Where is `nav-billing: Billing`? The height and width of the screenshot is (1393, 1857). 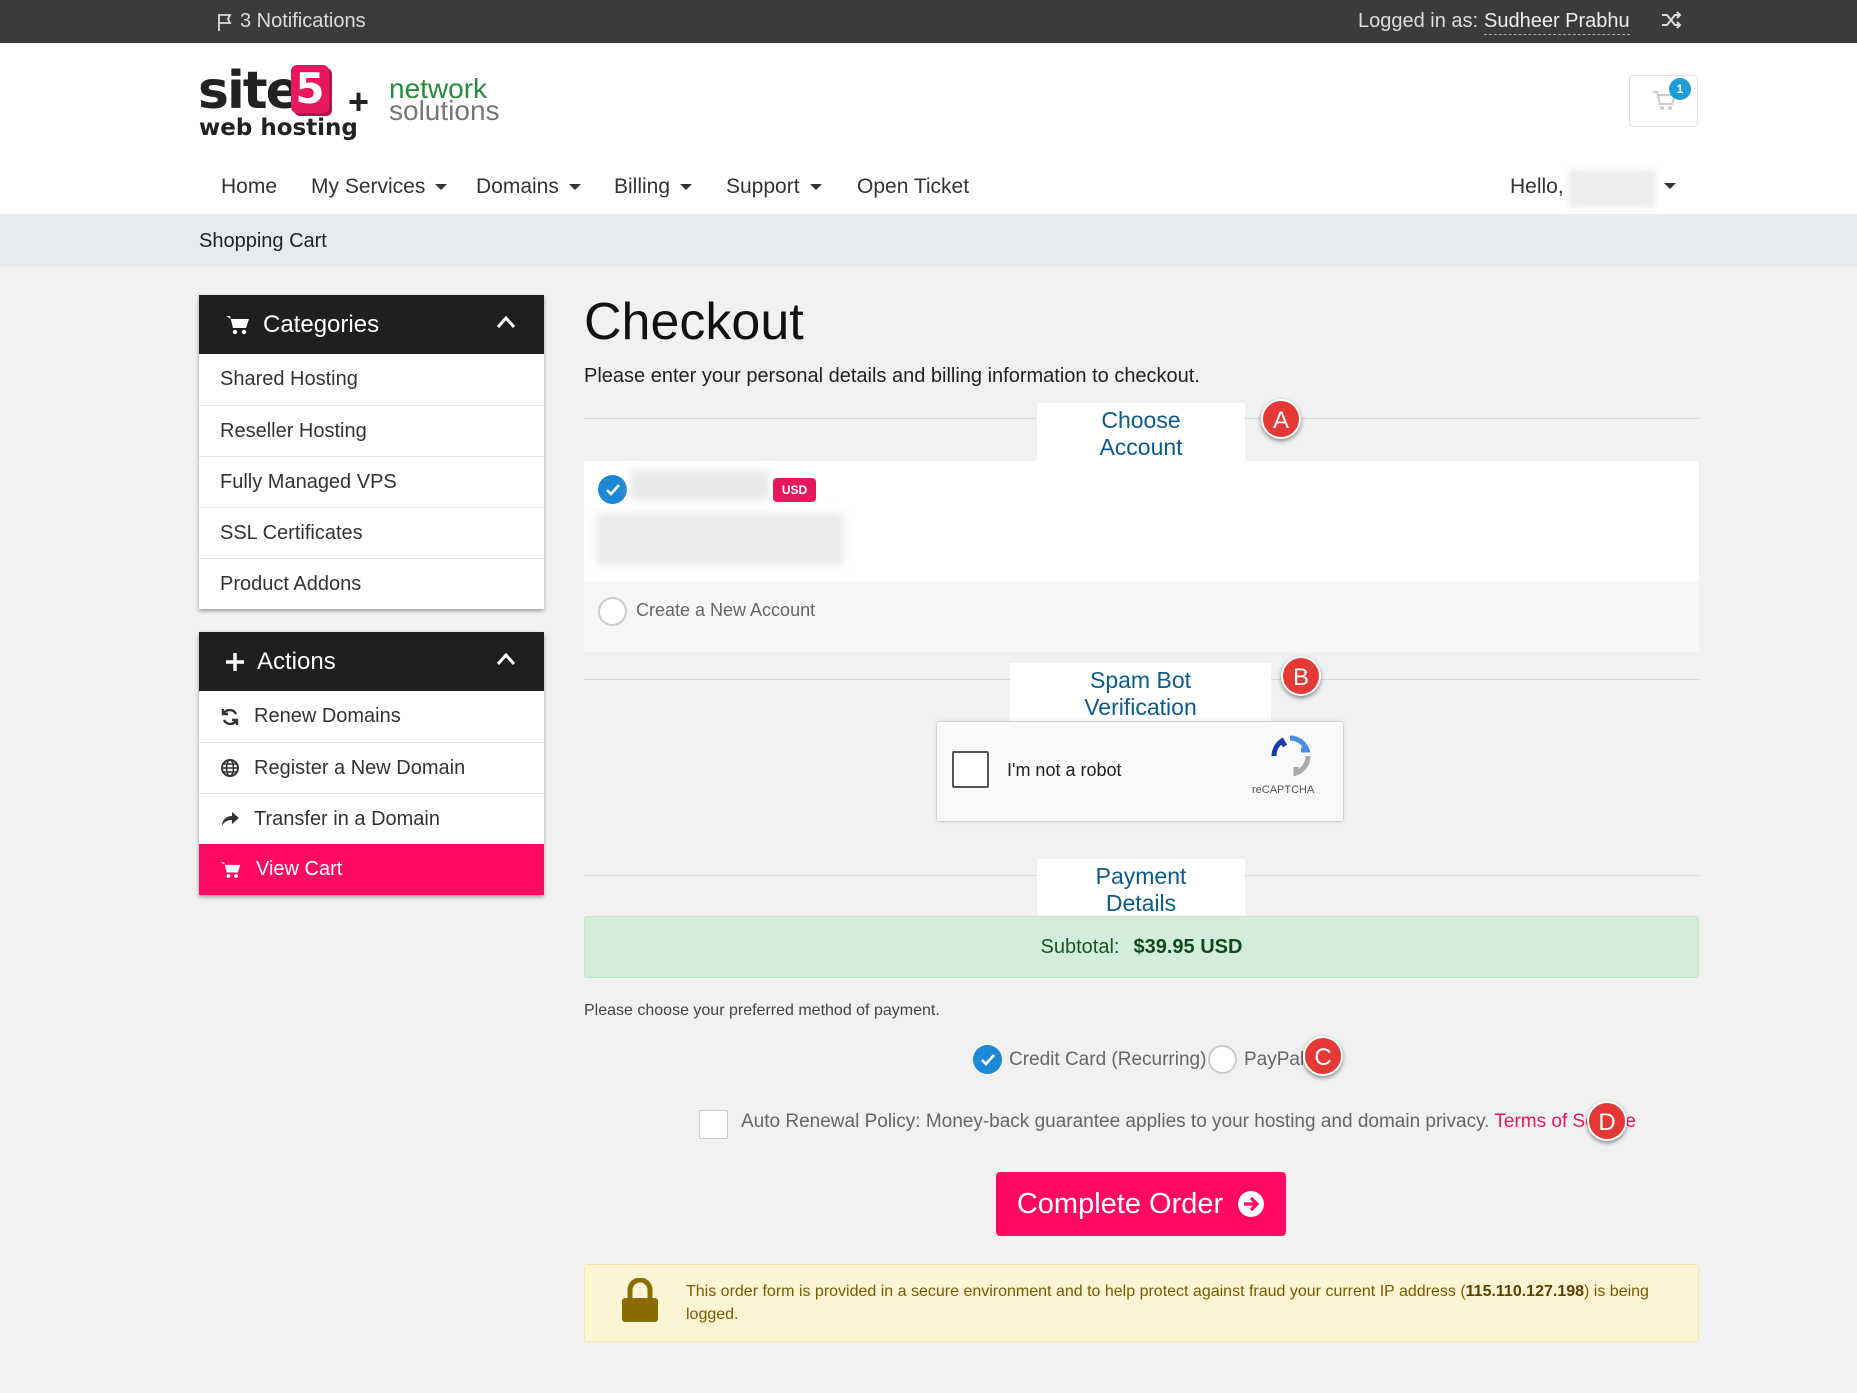
nav-billing: Billing is located at coordinates (653, 187).